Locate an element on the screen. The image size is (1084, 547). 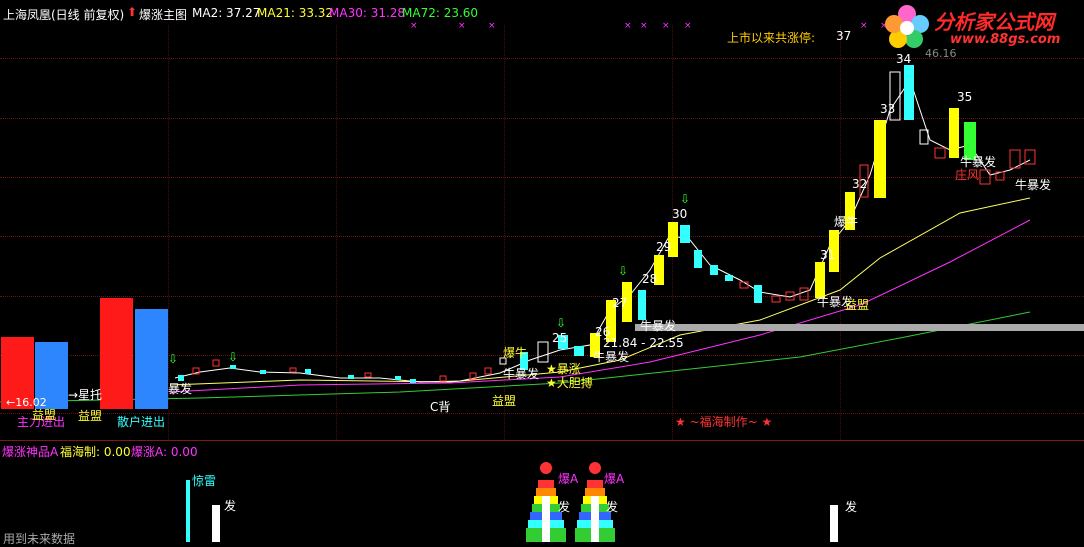
ma72-label: MA72: 23.60 is located at coordinates (440, 13).